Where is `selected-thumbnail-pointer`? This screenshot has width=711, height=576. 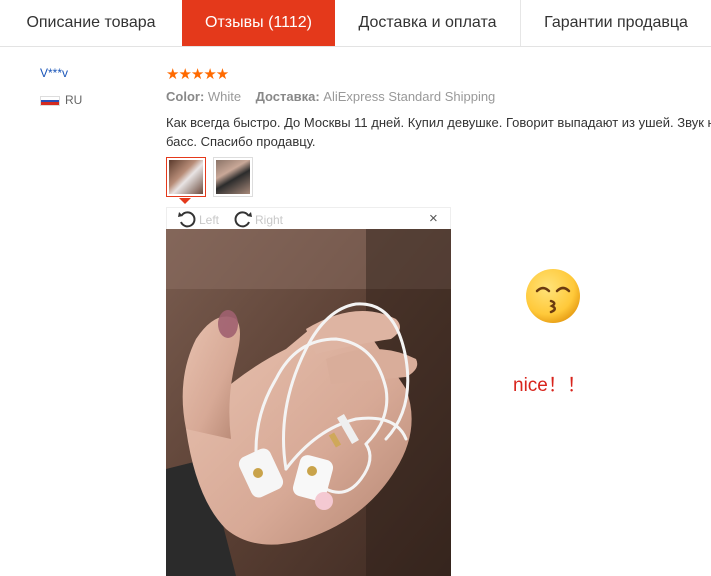 selected-thumbnail-pointer is located at coordinates (185, 201).